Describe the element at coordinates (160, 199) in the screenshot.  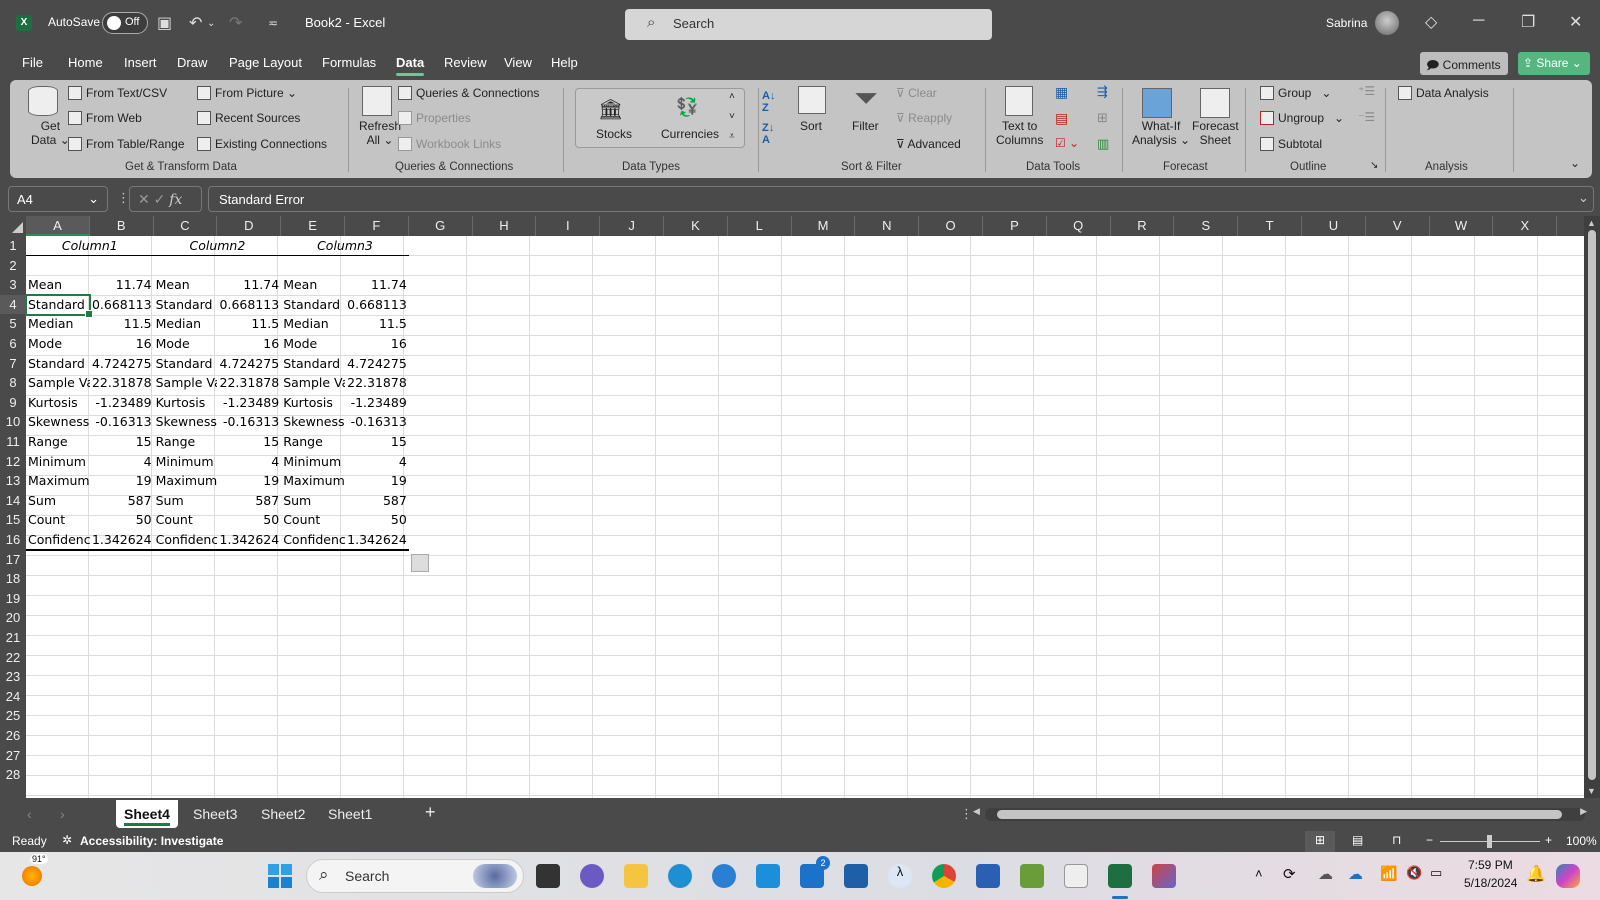
I see `enter-icon: ✓` at that location.